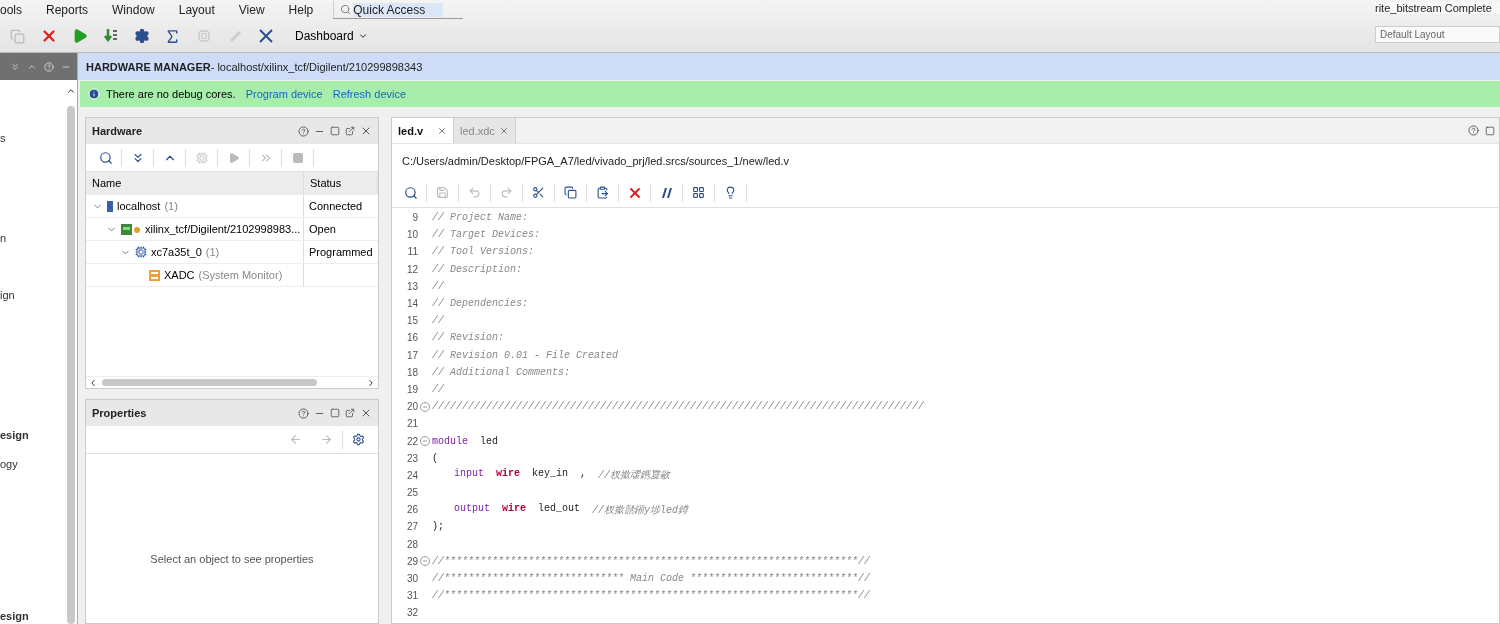  I want to click on editor-tab: led.v, so click(423, 130).